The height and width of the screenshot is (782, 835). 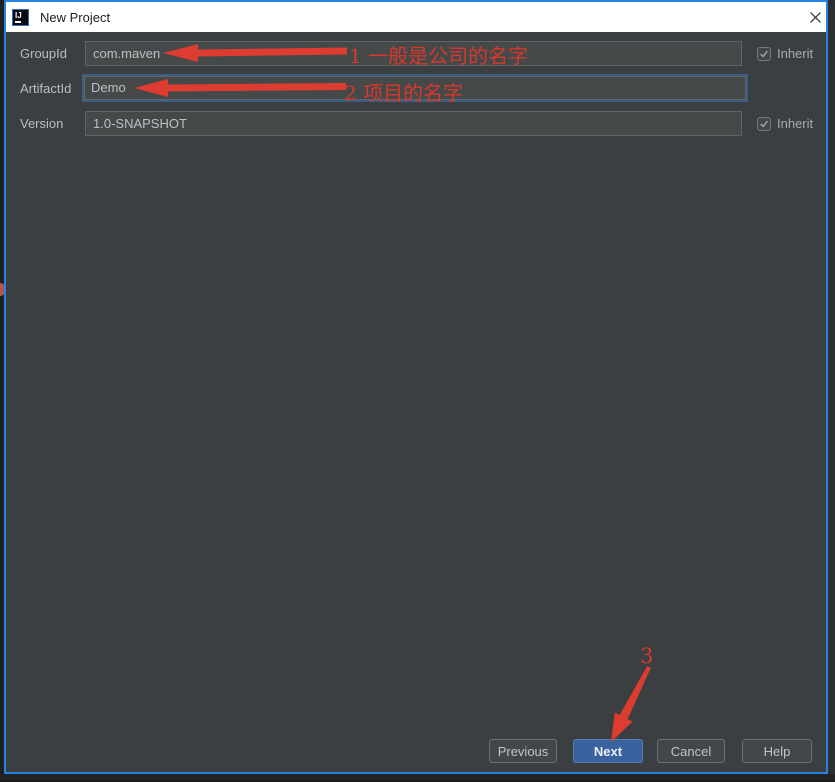 I want to click on desktop-bottom-strip, so click(x=417, y=778).